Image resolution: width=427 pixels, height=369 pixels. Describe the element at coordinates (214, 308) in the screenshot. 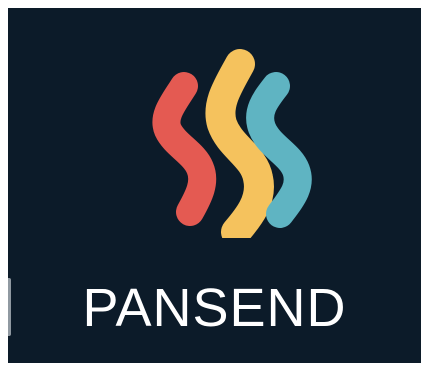

I see `brand-name: PANSEND` at that location.